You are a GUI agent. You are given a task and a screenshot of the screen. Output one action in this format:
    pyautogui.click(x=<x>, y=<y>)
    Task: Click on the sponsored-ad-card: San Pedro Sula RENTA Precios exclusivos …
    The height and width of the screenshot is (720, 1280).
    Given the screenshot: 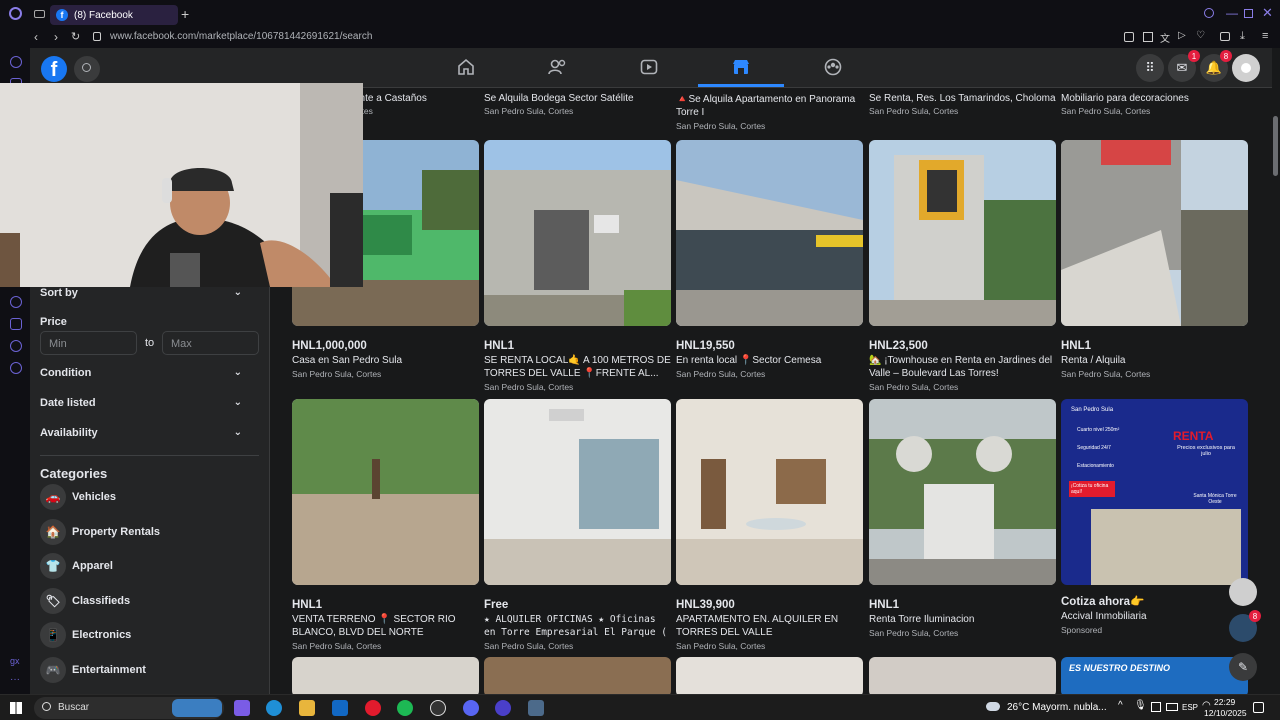 What is the action you would take?
    pyautogui.click(x=1154, y=517)
    